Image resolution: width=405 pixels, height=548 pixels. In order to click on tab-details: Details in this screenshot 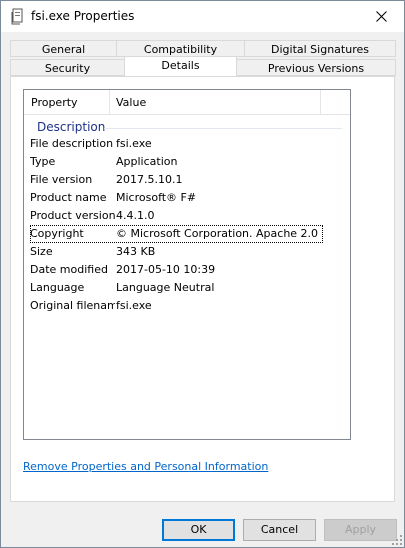, I will do `click(180, 66)`.